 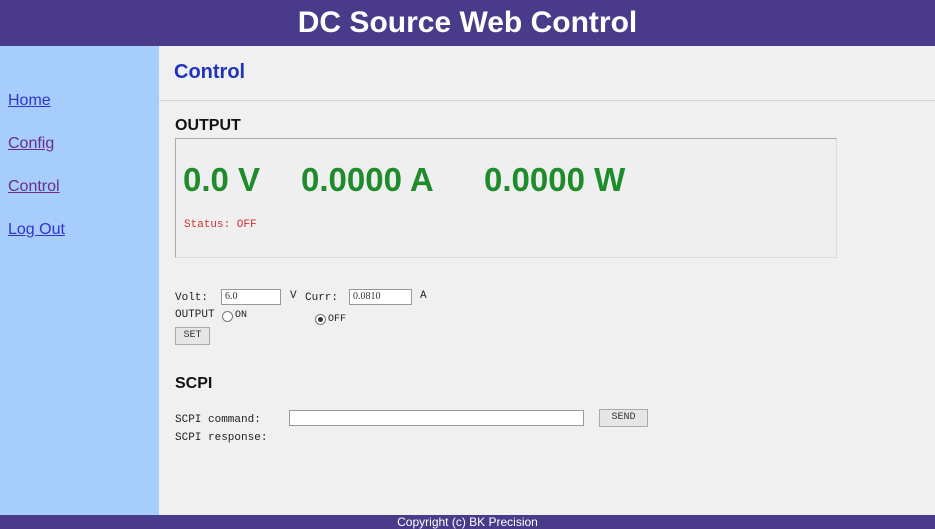 What do you see at coordinates (31, 144) in the screenshot?
I see `sidebar-item-config: Config` at bounding box center [31, 144].